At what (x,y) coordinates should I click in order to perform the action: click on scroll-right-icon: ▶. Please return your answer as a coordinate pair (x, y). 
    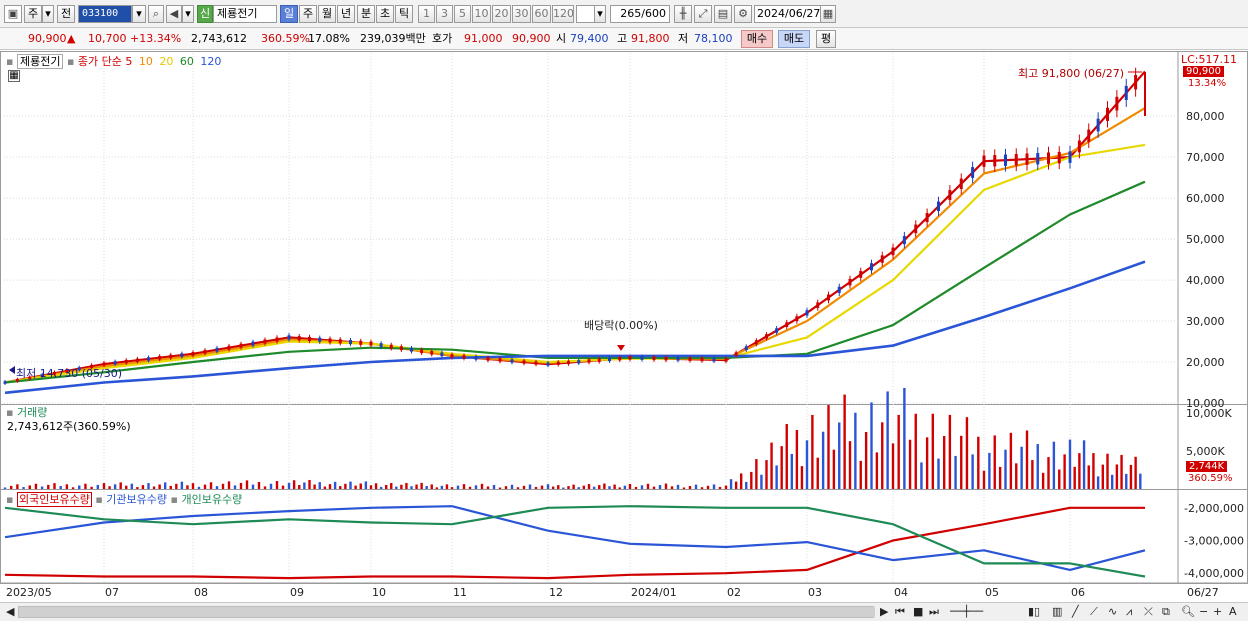
    Looking at the image, I should click on (884, 611).